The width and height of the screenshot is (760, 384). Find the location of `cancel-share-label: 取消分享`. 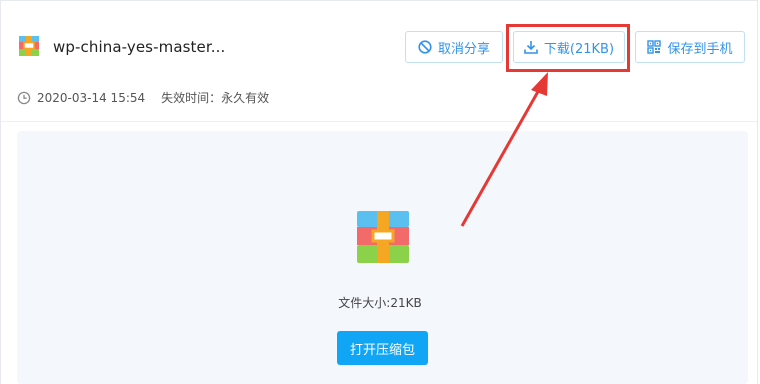

cancel-share-label: 取消分享 is located at coordinates (463, 49).